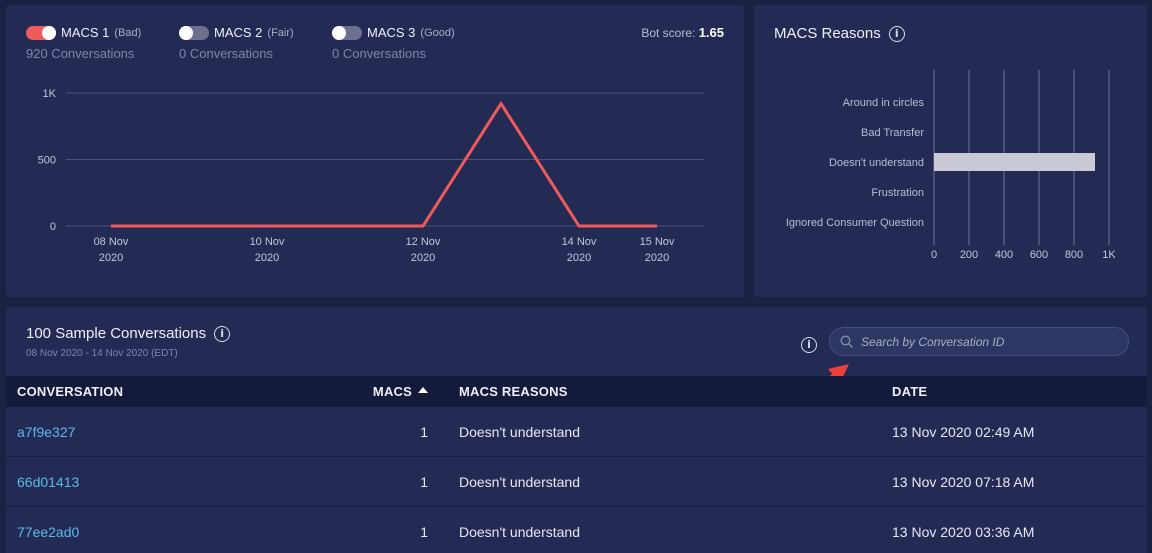 Image resolution: width=1152 pixels, height=553 pixels. I want to click on conversation-id-link: 66d01413, so click(191, 482).